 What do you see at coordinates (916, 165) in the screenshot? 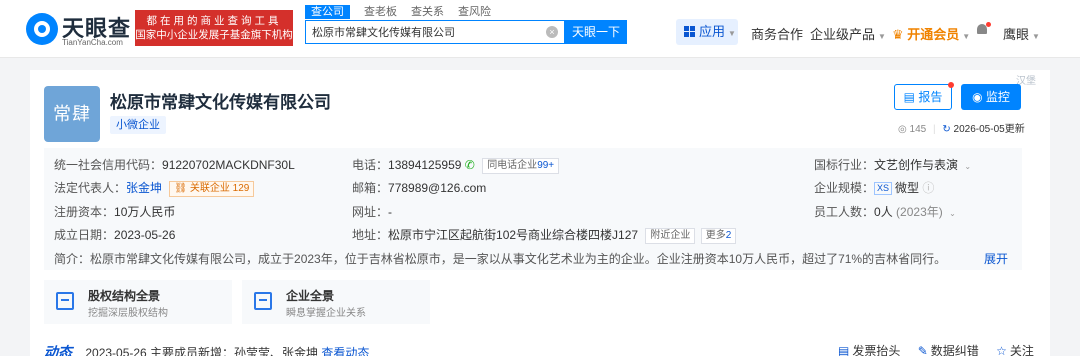
I see `industry-value: 文艺创作与表演` at bounding box center [916, 165].